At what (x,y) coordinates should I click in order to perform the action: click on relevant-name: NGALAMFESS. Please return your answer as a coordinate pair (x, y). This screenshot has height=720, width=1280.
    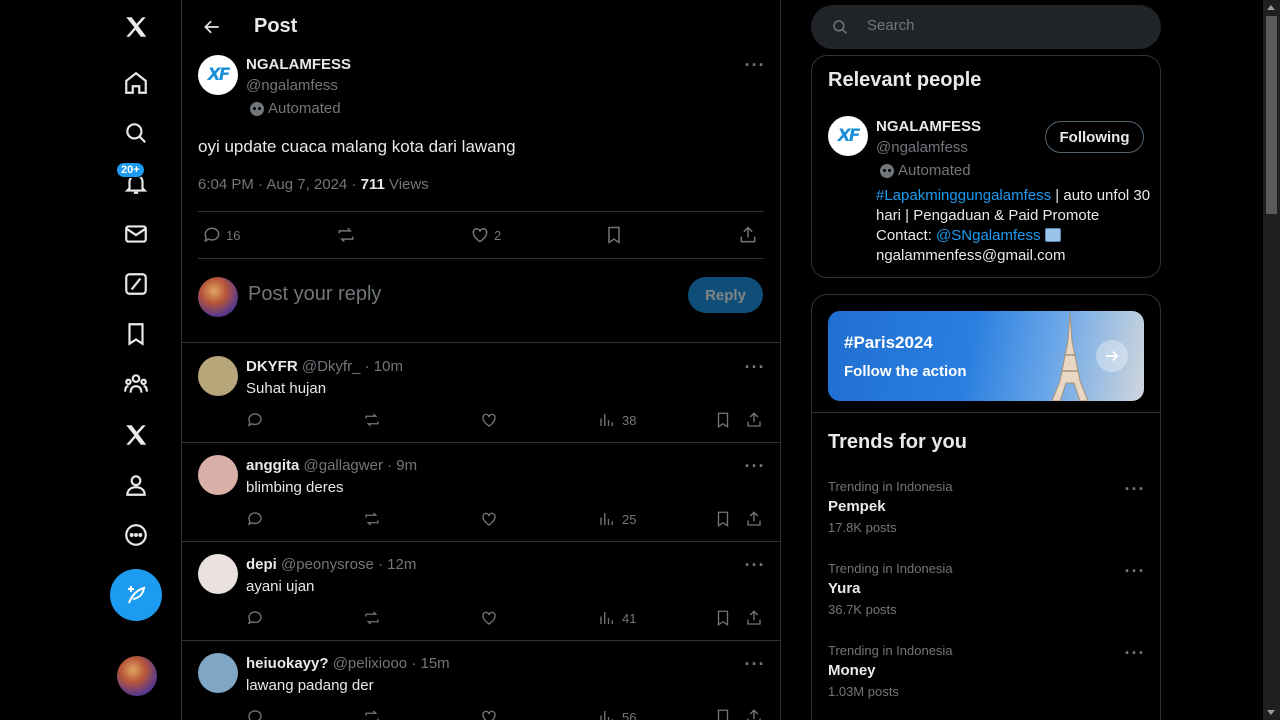
    Looking at the image, I should click on (928, 126).